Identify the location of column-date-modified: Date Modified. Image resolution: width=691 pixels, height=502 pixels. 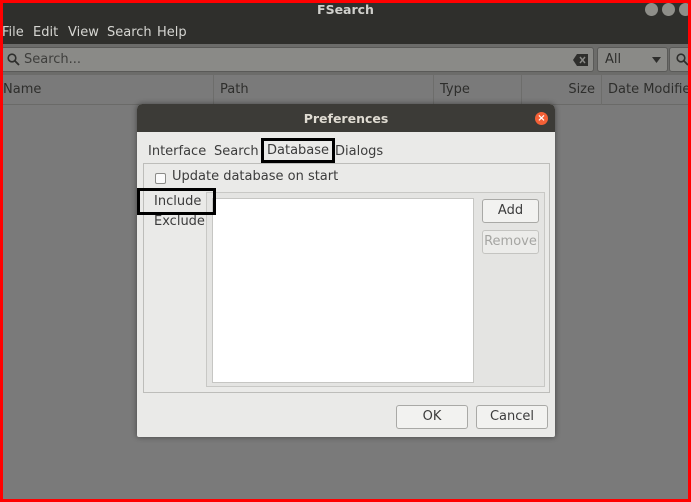
(644, 90).